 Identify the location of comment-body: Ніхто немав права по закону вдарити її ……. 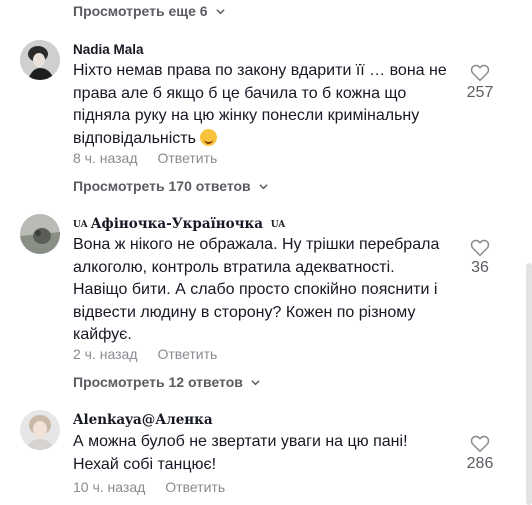
(260, 104).